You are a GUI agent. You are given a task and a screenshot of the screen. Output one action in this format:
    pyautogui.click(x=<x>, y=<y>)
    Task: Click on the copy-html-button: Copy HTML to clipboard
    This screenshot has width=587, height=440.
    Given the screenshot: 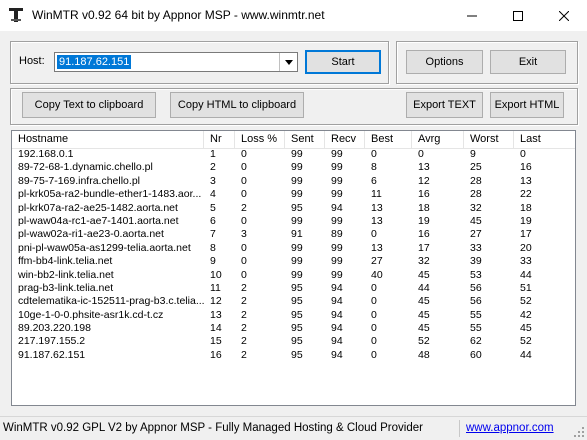 What is the action you would take?
    pyautogui.click(x=237, y=105)
    